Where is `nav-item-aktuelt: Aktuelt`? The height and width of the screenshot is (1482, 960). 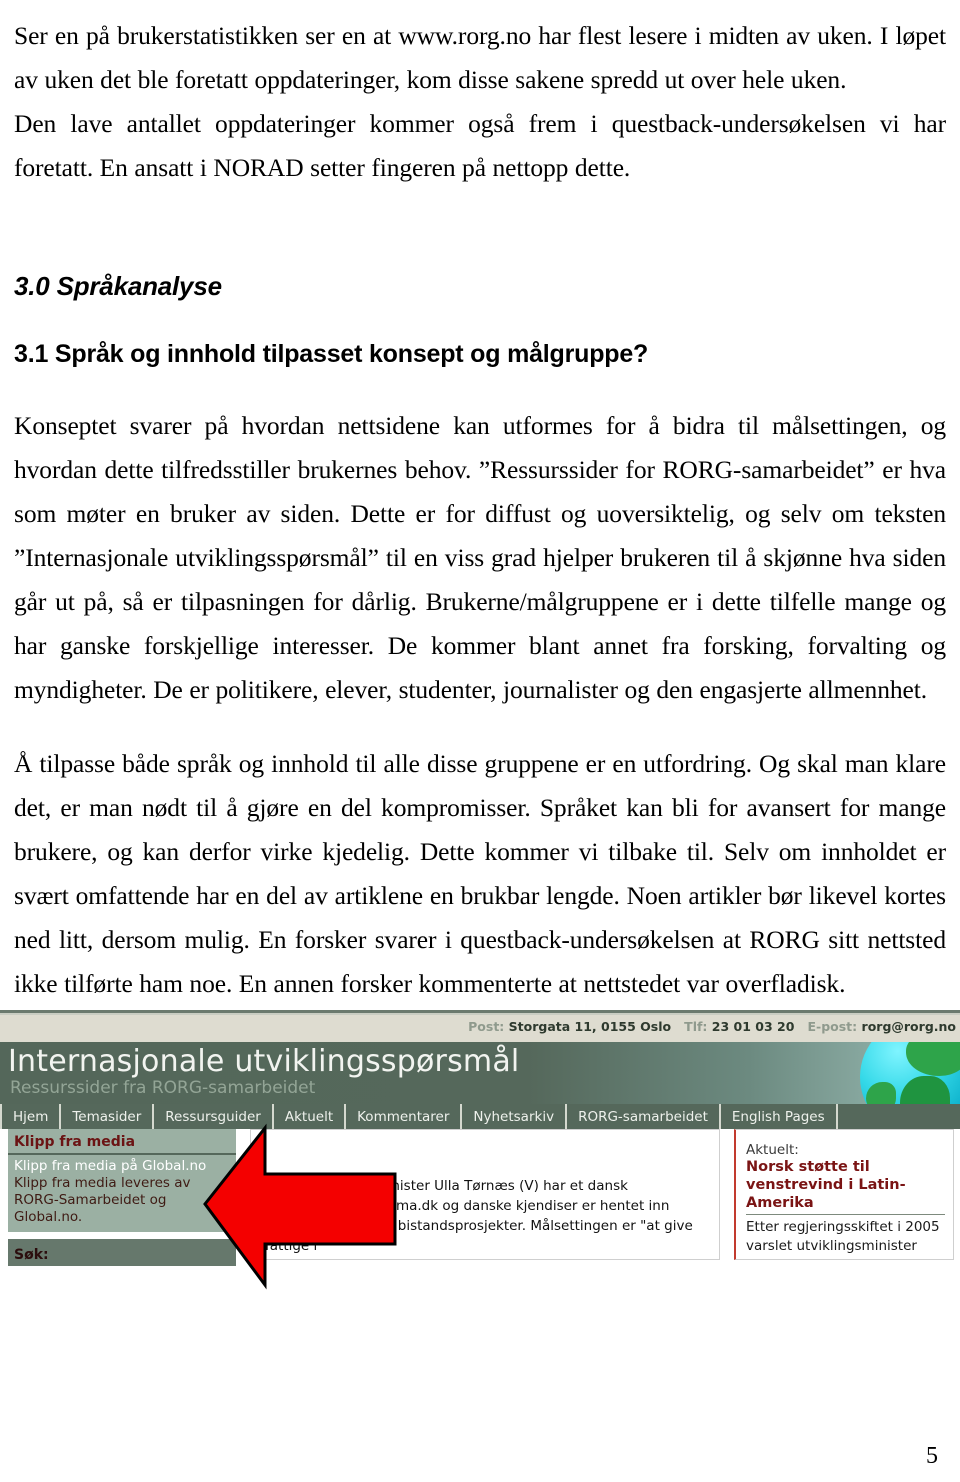
nav-item-aktuelt: Aktuelt is located at coordinates (310, 1116).